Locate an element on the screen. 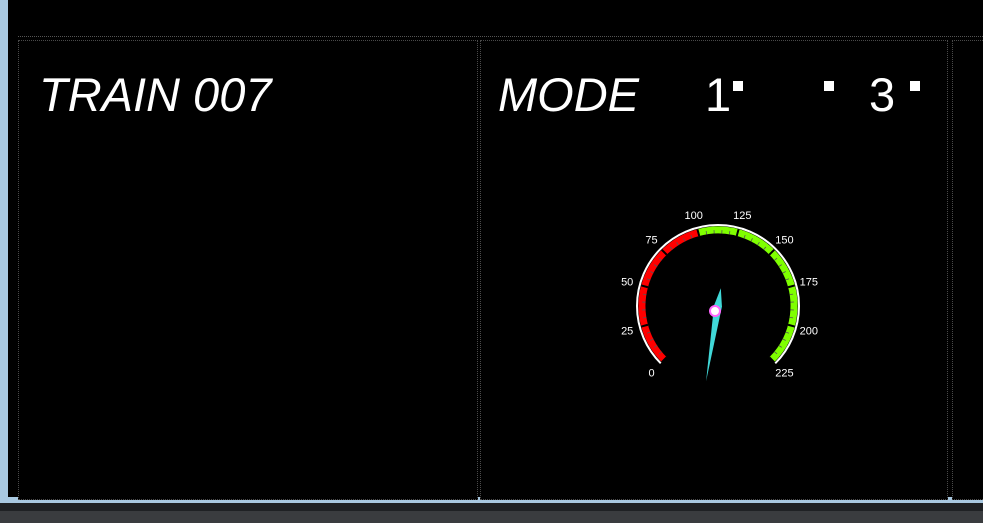 This screenshot has width=983, height=523. mode-number-3: 3 is located at coordinates (882, 94).